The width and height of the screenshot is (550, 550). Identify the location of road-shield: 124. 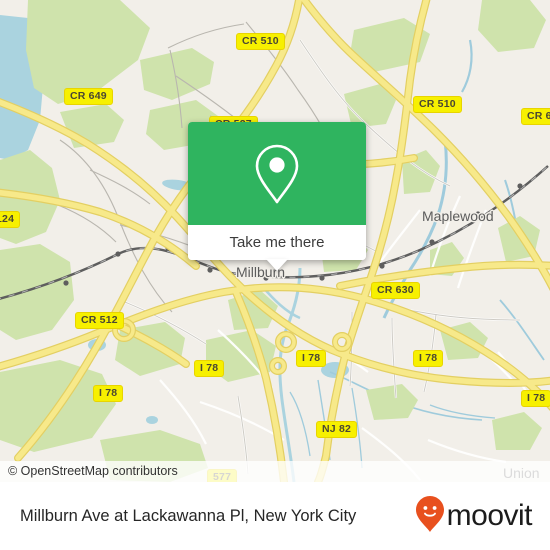
(10, 219).